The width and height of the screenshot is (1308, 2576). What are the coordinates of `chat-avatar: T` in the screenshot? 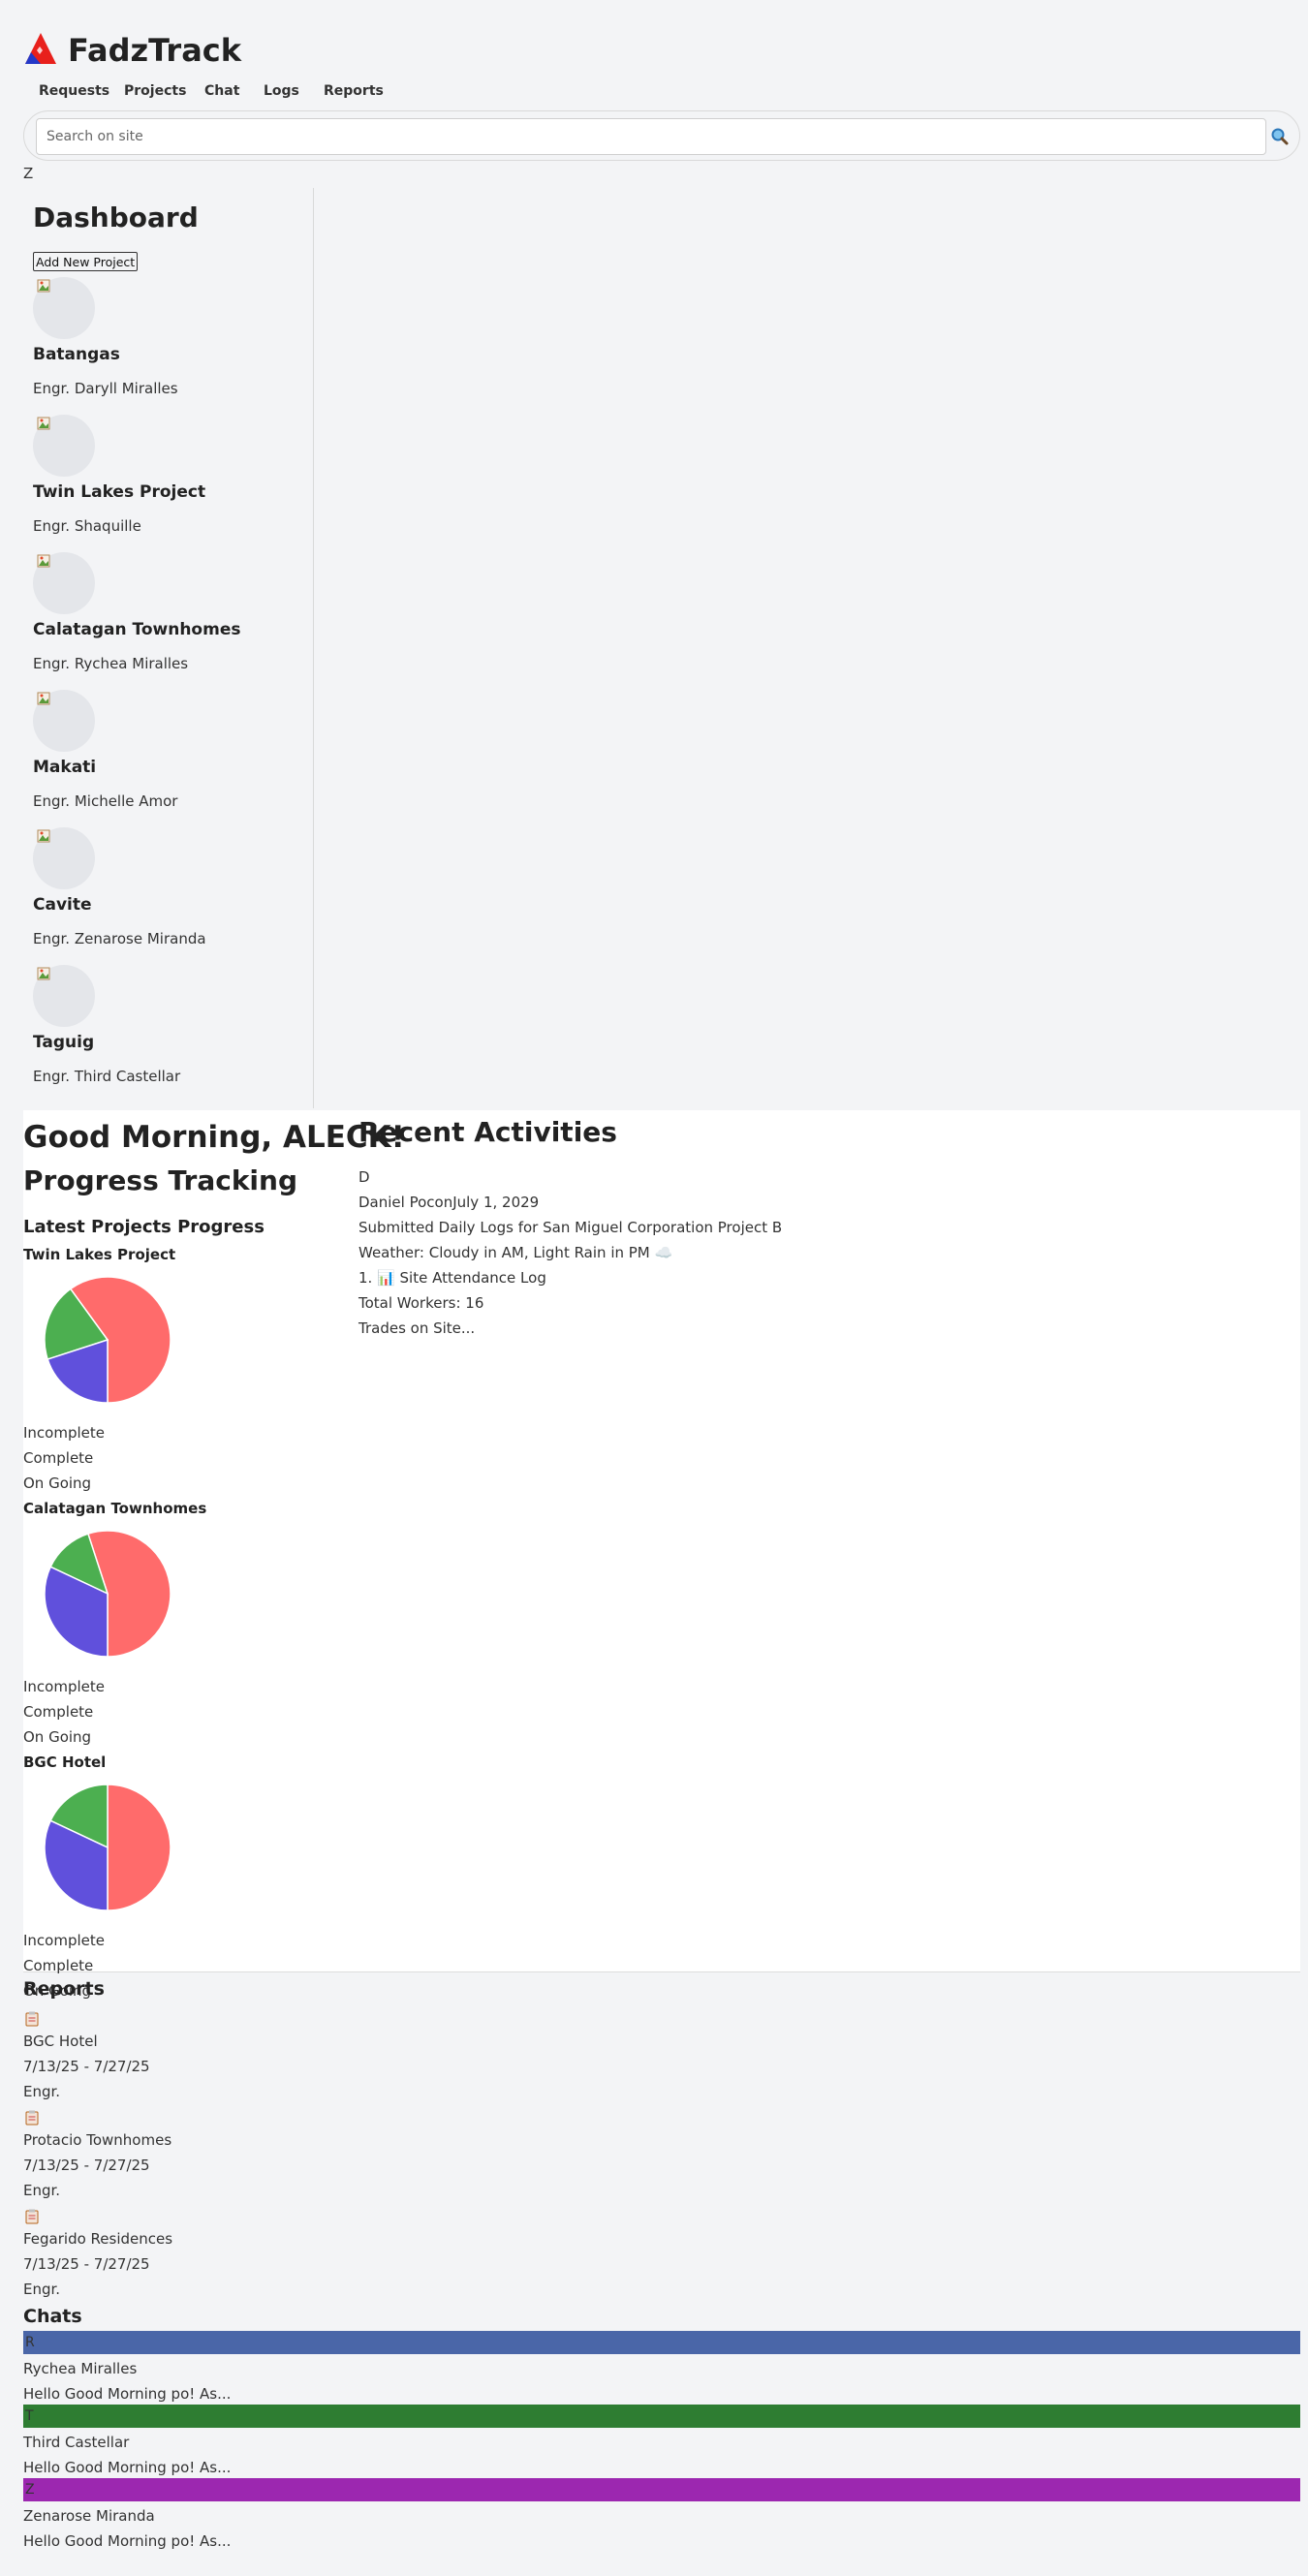 It's located at (661, 2416).